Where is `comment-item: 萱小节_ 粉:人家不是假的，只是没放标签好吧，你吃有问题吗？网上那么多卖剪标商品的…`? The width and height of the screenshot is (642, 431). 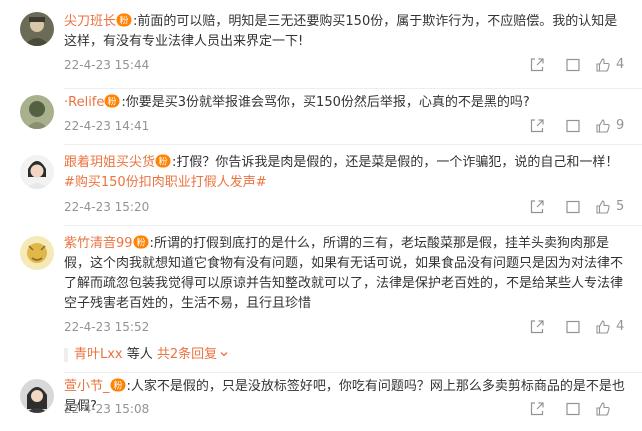
comment-item: 萱小节_ 粉:人家不是假的，只是没放标签好吧，你吃有问题吗？网上那么多卖剪标商品的… is located at coordinates (321, 402).